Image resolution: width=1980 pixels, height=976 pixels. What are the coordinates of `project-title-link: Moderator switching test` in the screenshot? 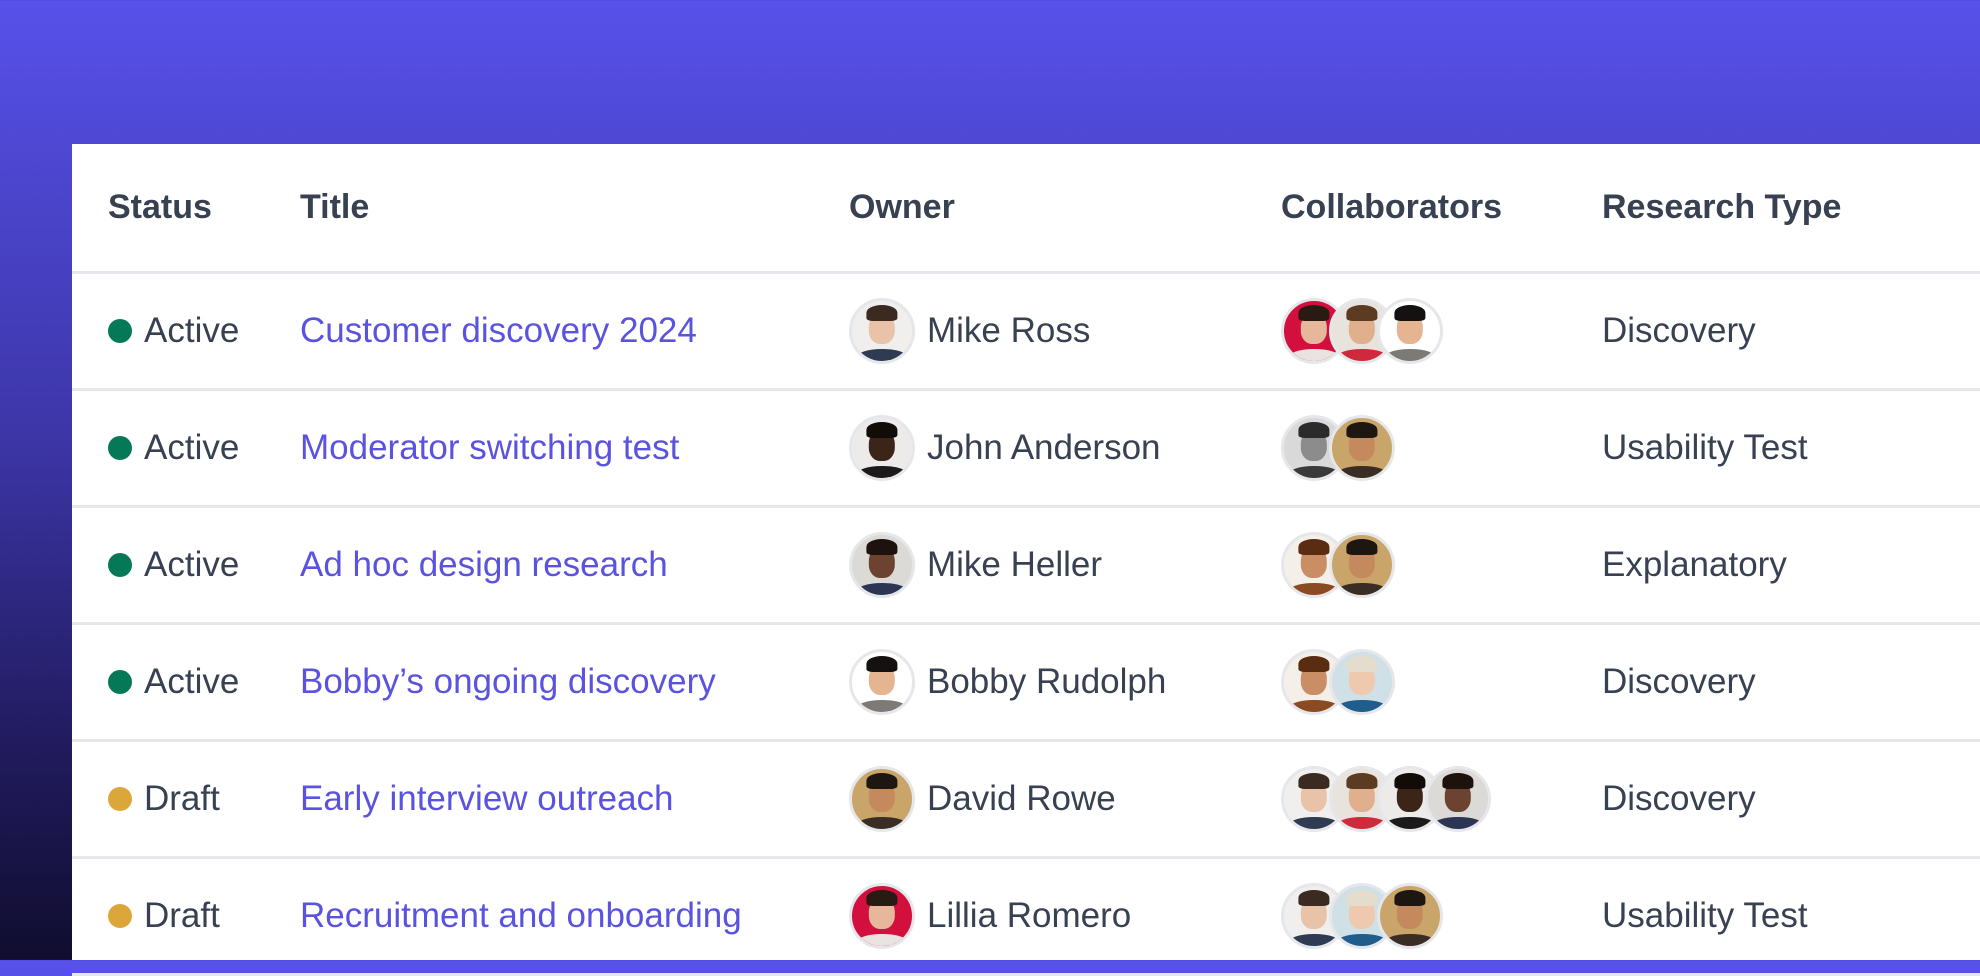 It's located at (489, 447).